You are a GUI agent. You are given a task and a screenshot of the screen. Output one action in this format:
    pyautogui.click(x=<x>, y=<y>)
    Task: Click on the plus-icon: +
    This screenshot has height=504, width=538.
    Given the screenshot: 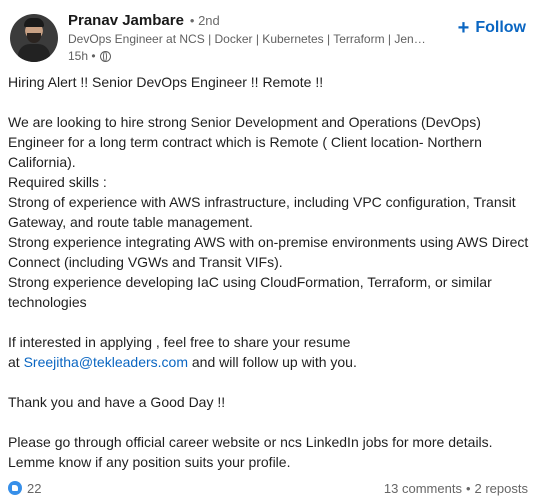 What is the action you would take?
    pyautogui.click(x=463, y=28)
    